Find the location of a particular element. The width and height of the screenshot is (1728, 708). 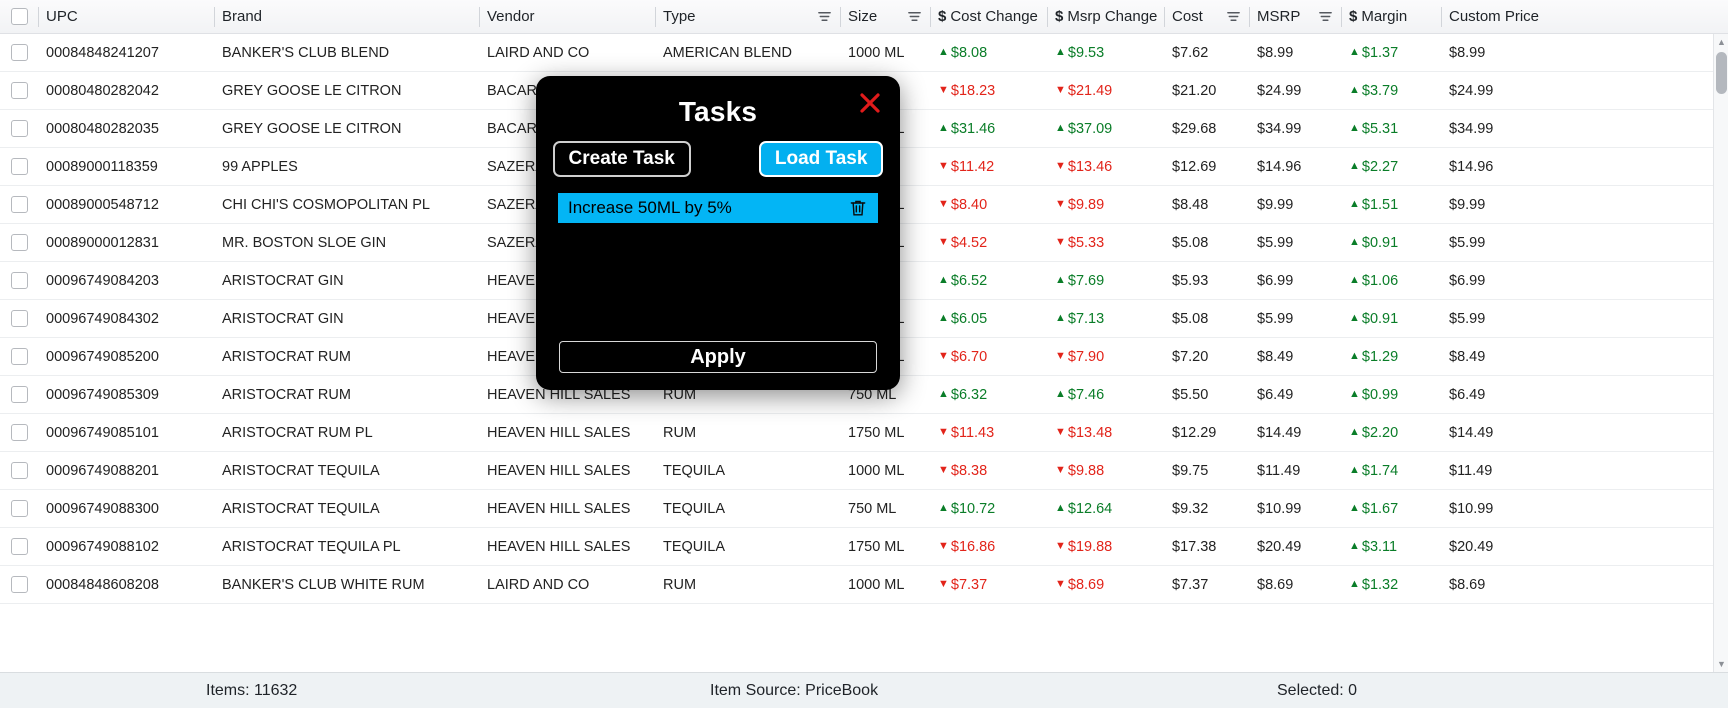

header-column-size: Size is located at coordinates (885, 17).